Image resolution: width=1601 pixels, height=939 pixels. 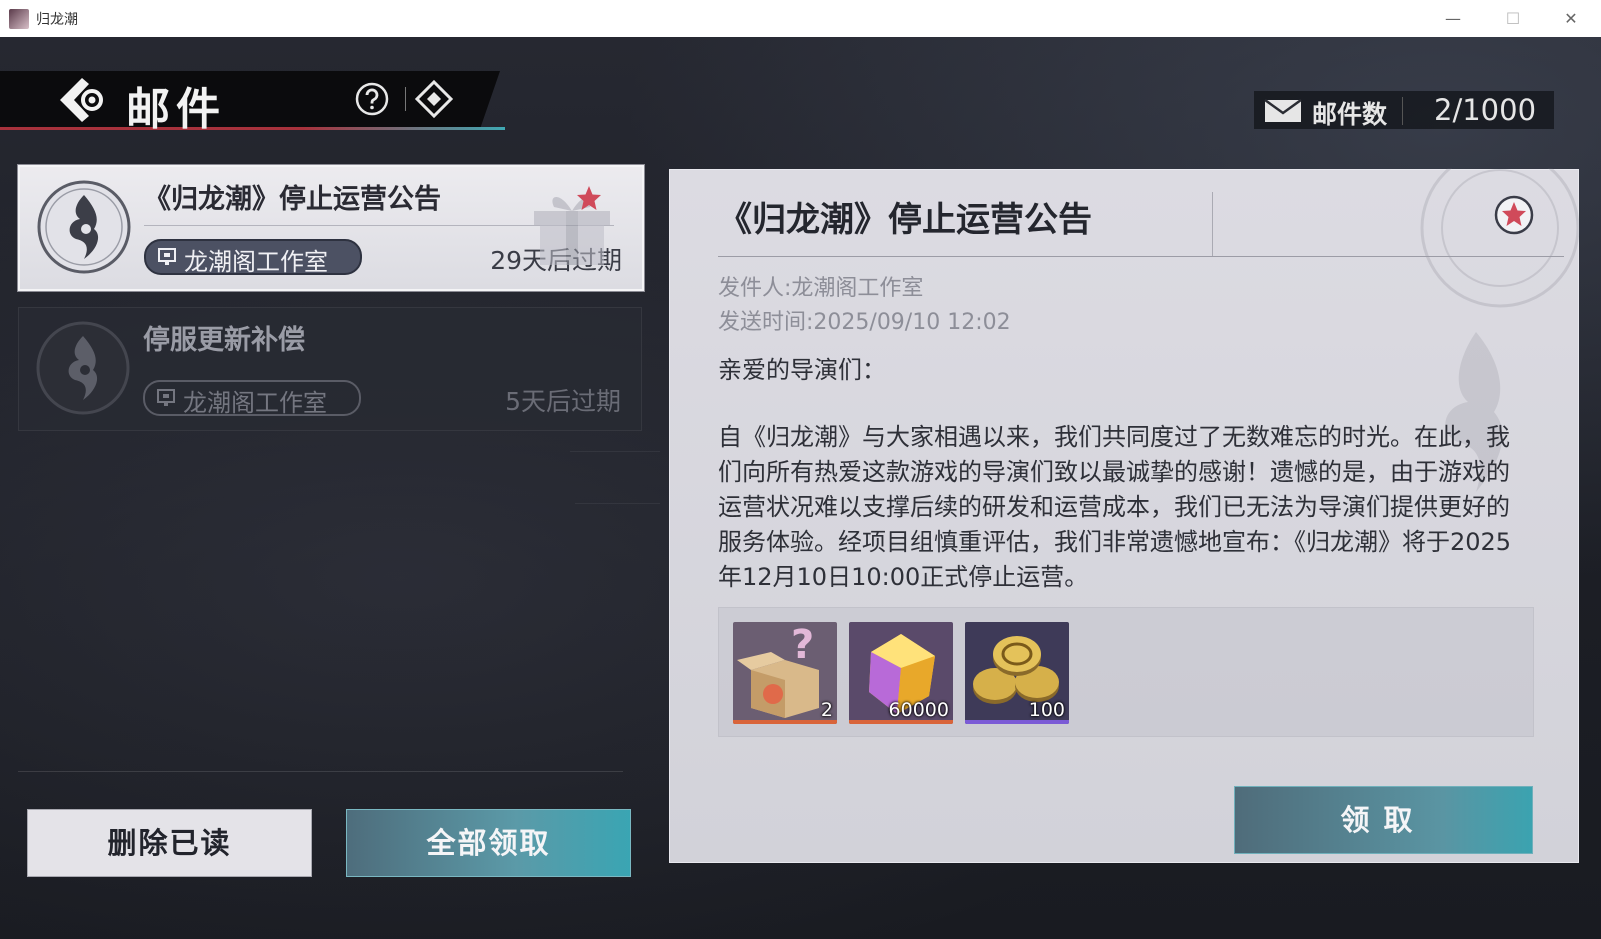 I want to click on app-icon, so click(x=19, y=19).